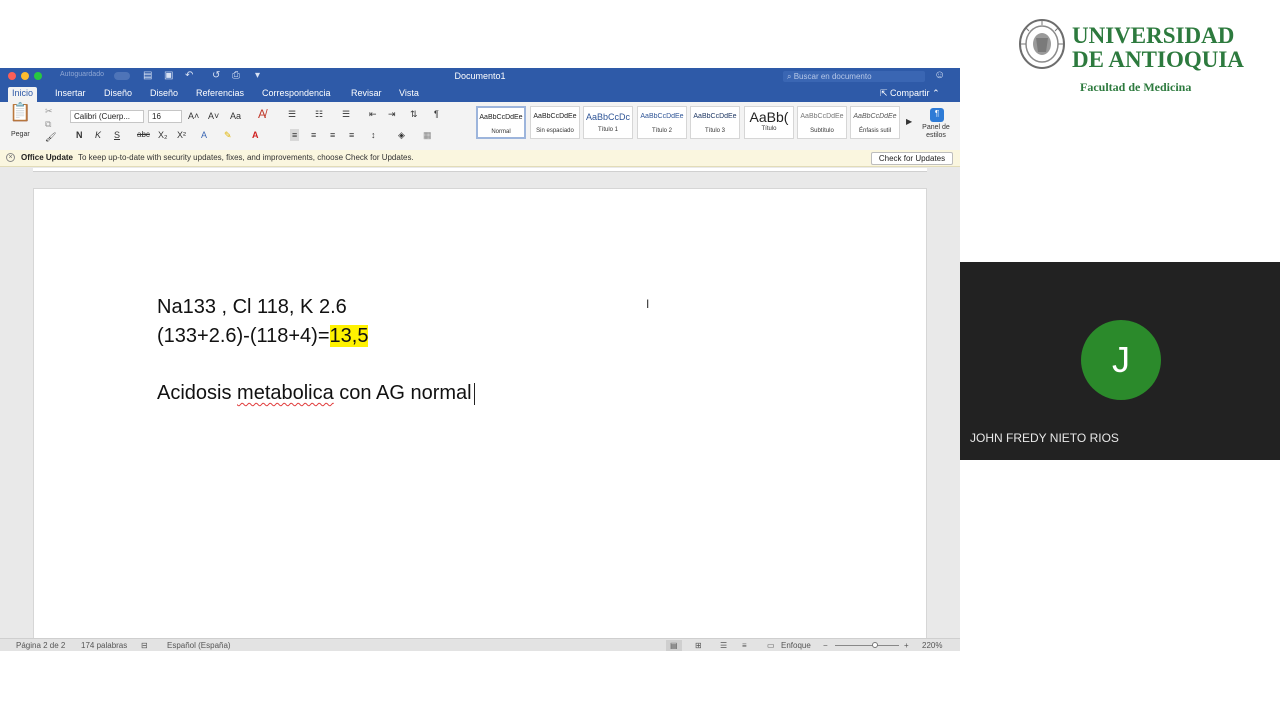 The width and height of the screenshot is (1280, 720). What do you see at coordinates (936, 132) in the screenshot?
I see `styles-pane-label: Panel de estilos` at bounding box center [936, 132].